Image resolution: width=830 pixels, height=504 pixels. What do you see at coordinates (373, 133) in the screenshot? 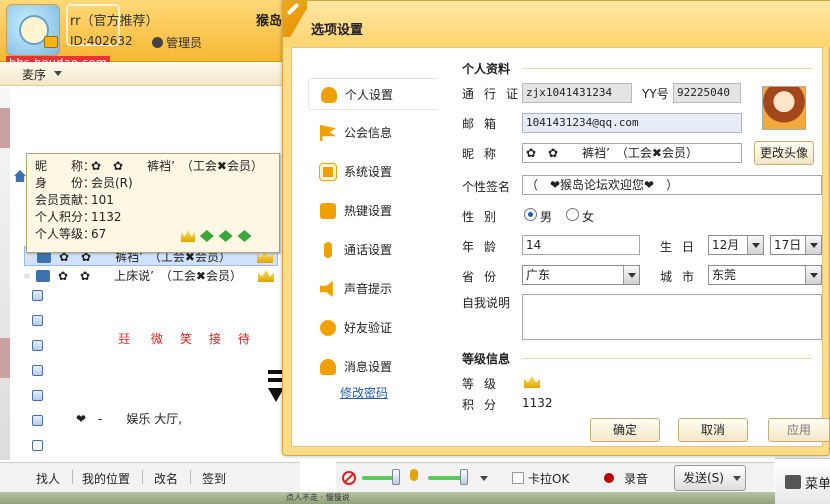
I see `nav-guild-info: 公会信息` at bounding box center [373, 133].